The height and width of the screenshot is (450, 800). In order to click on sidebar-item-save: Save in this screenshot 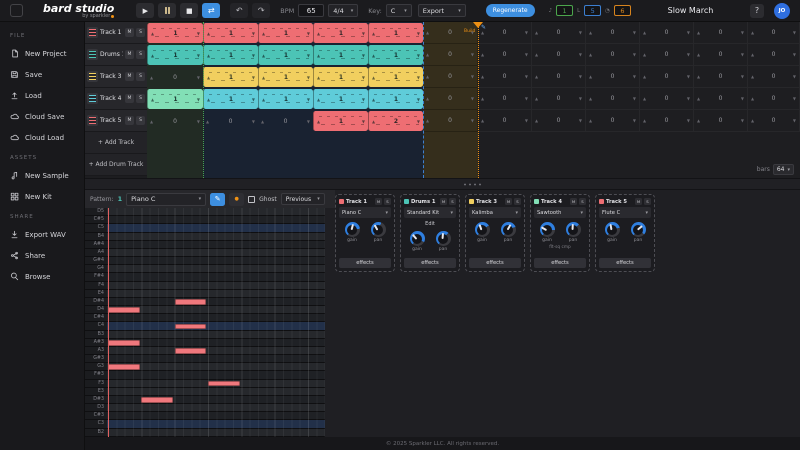, I will do `click(42, 74)`.